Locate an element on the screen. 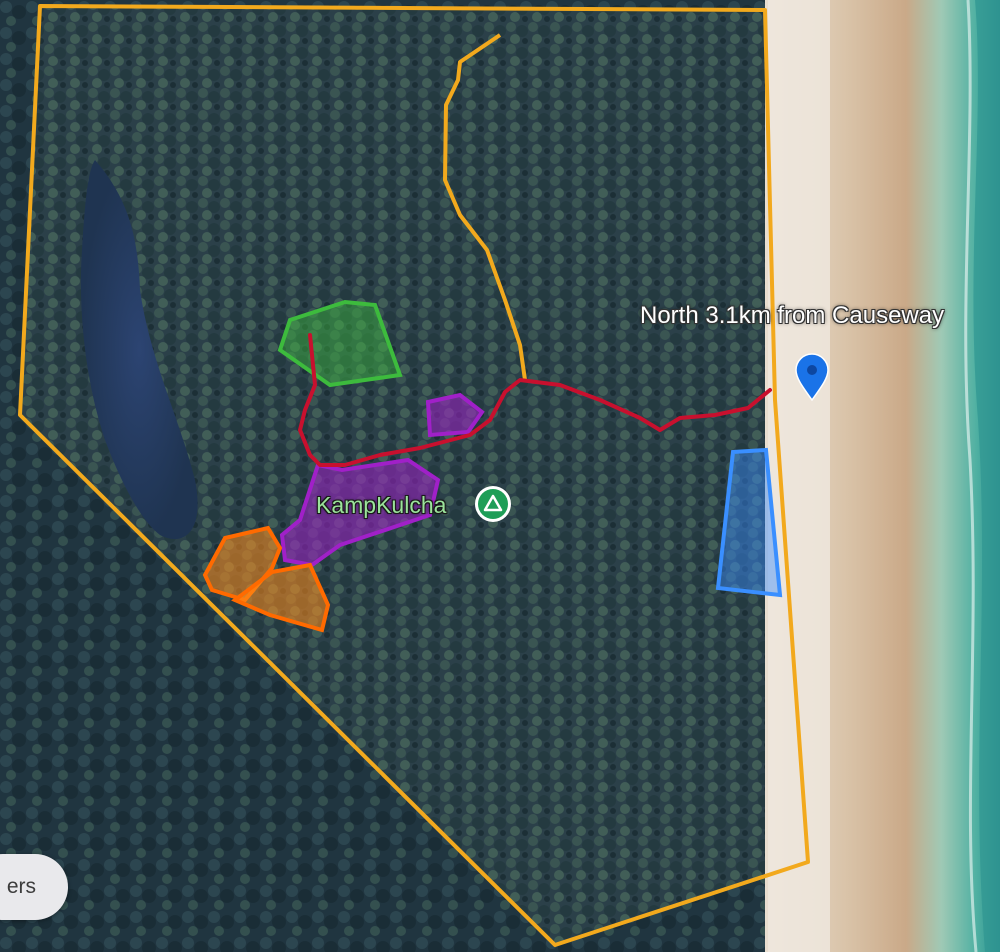  dune-sand is located at coordinates (799, 476).